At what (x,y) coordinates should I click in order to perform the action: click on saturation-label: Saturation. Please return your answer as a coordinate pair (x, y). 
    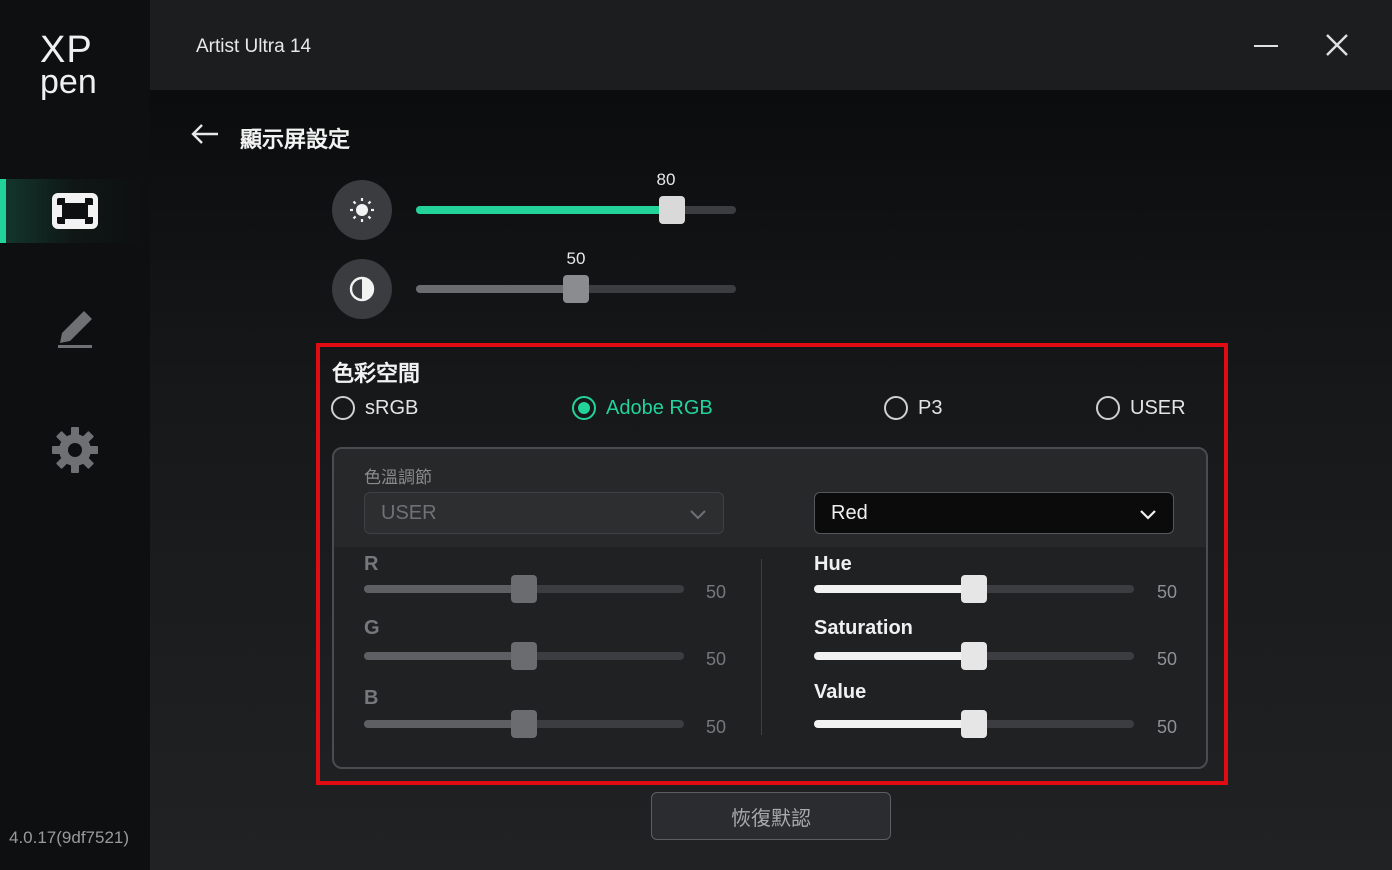
    Looking at the image, I should click on (863, 628).